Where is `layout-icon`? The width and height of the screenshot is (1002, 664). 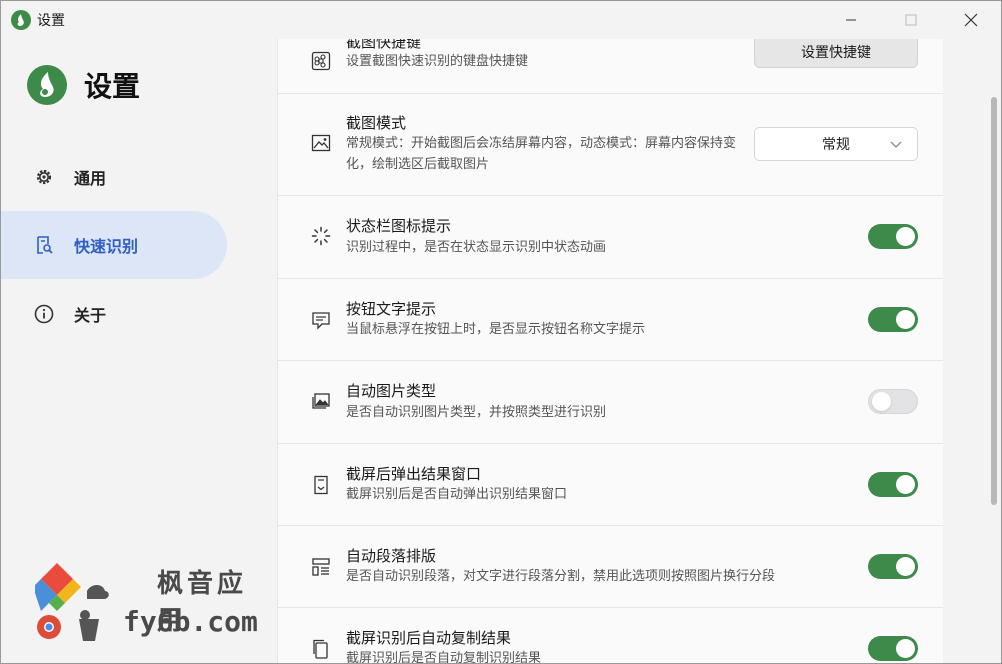
layout-icon is located at coordinates (321, 567).